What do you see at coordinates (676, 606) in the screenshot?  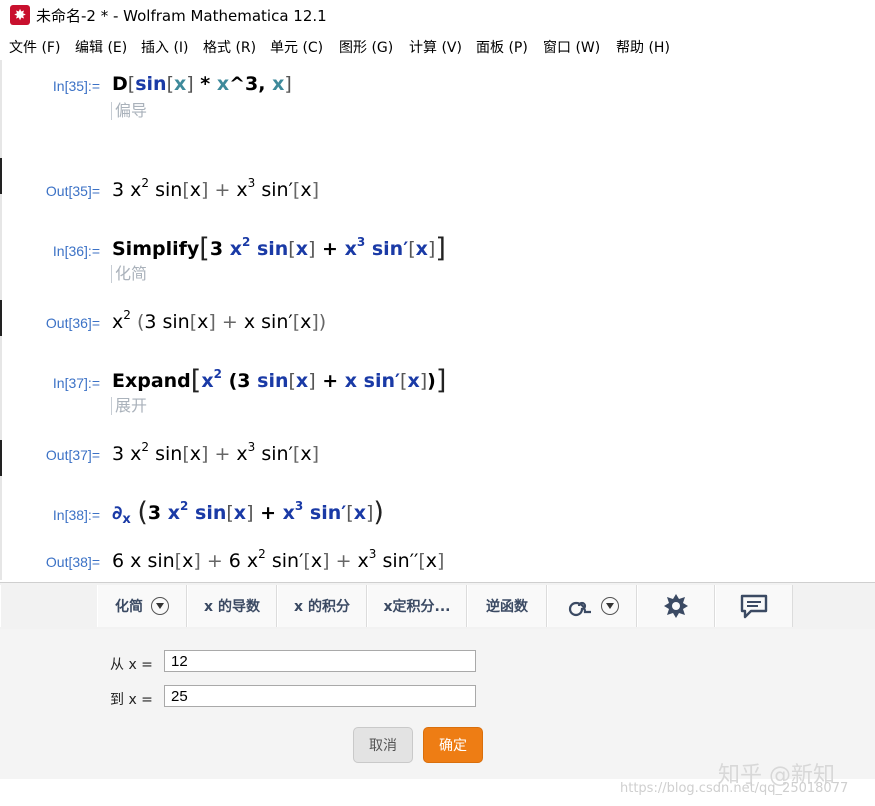 I see `wolfram-options-button` at bounding box center [676, 606].